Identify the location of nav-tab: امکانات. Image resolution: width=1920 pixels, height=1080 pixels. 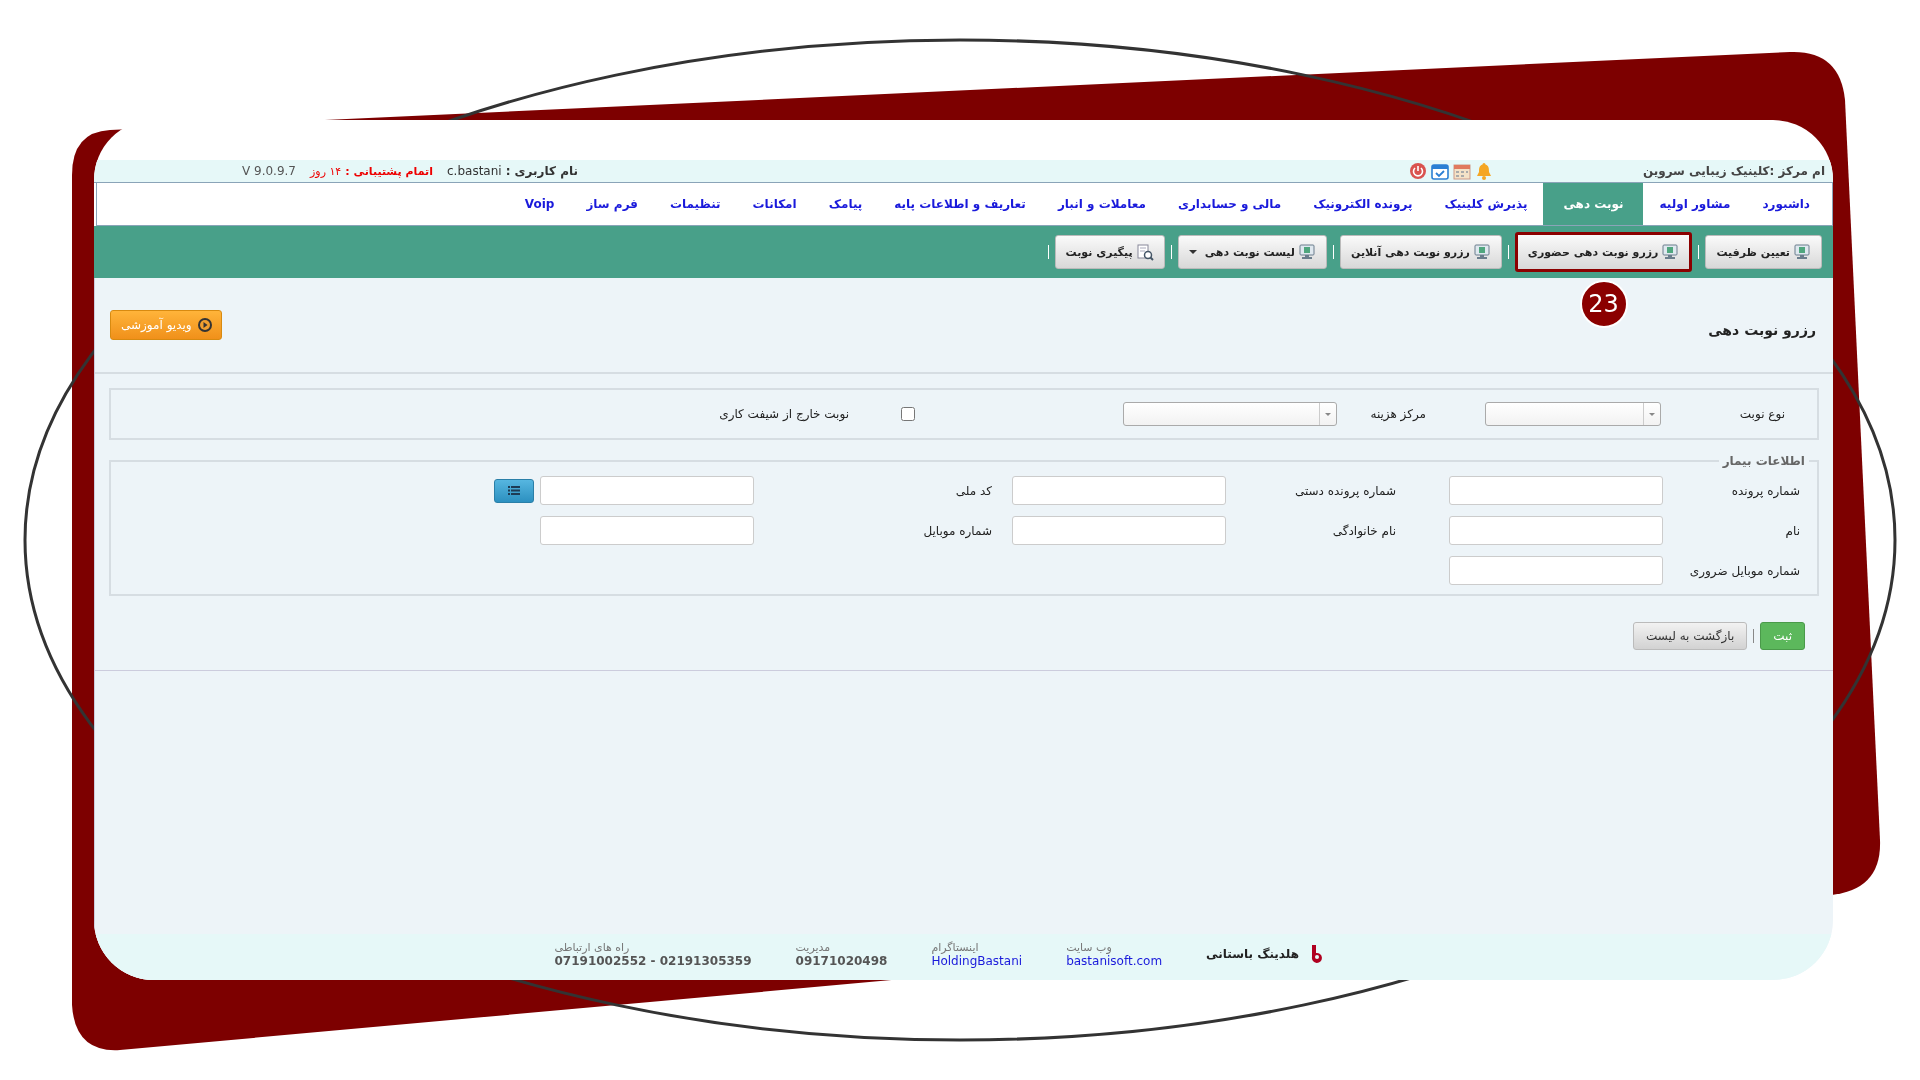
(774, 204).